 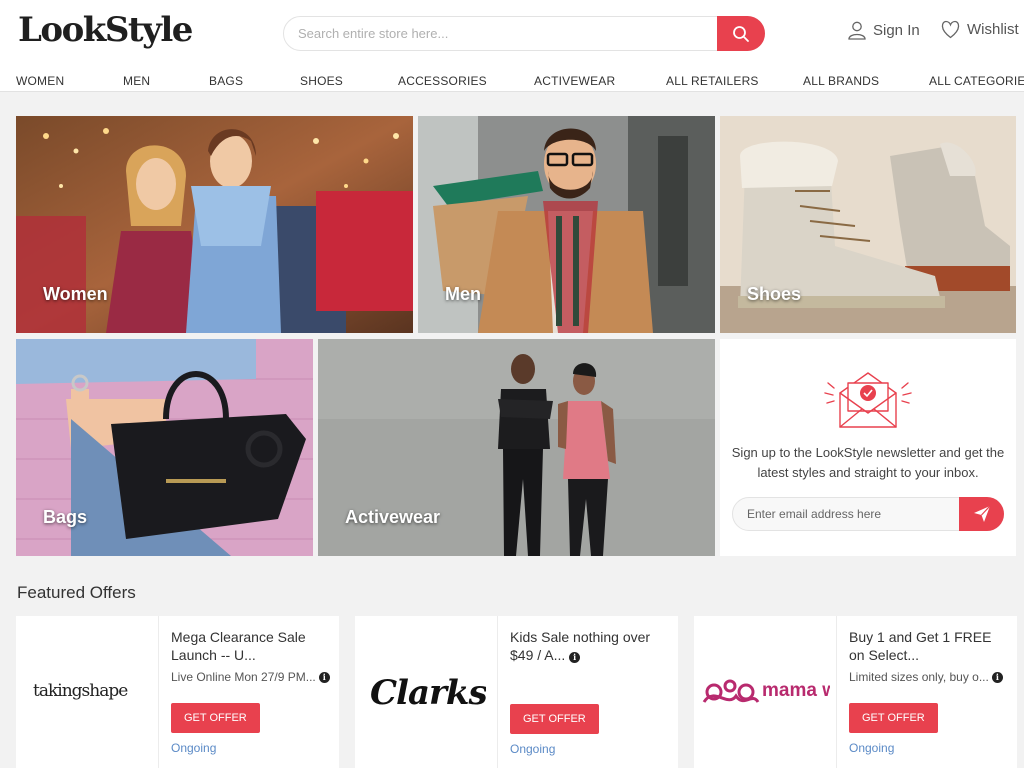 I want to click on category-tile-women: Women, so click(x=214, y=224).